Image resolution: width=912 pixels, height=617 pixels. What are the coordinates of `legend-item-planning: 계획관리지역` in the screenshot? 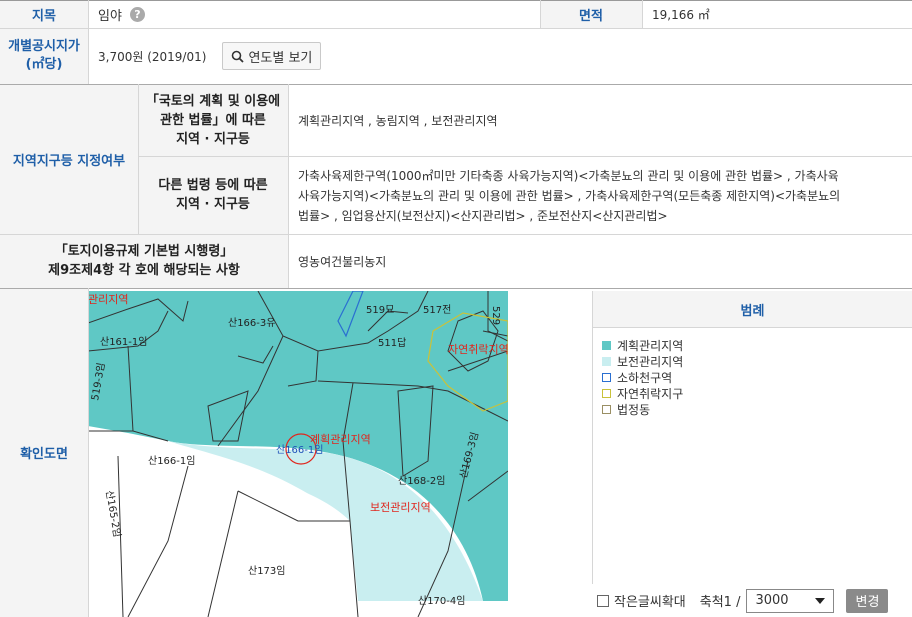 It's located at (757, 345).